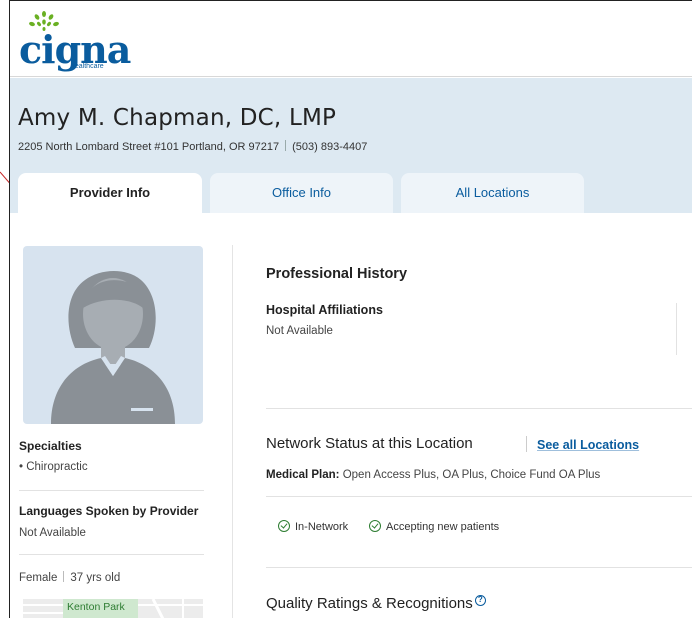 This screenshot has width=692, height=618. I want to click on provider-name: Amy M. Chapman, DC, LMP, so click(177, 118).